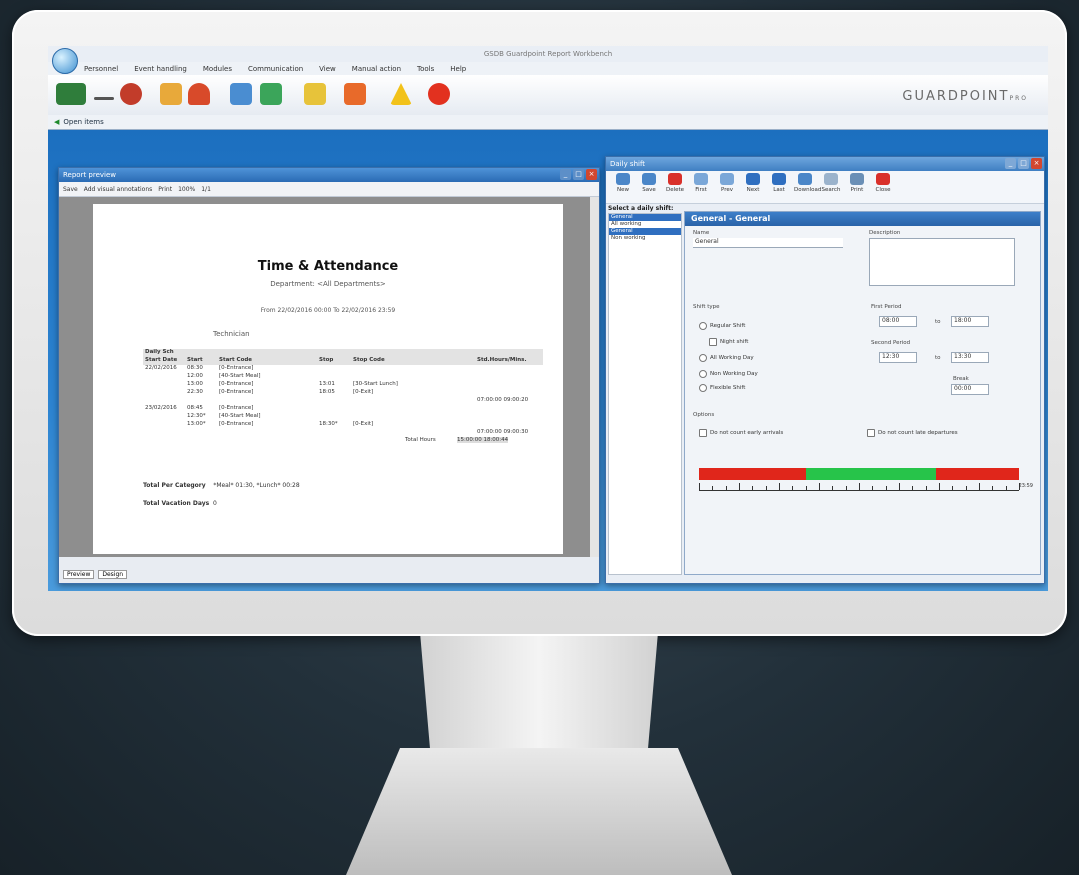  What do you see at coordinates (171, 94) in the screenshot?
I see `clock-icon` at bounding box center [171, 94].